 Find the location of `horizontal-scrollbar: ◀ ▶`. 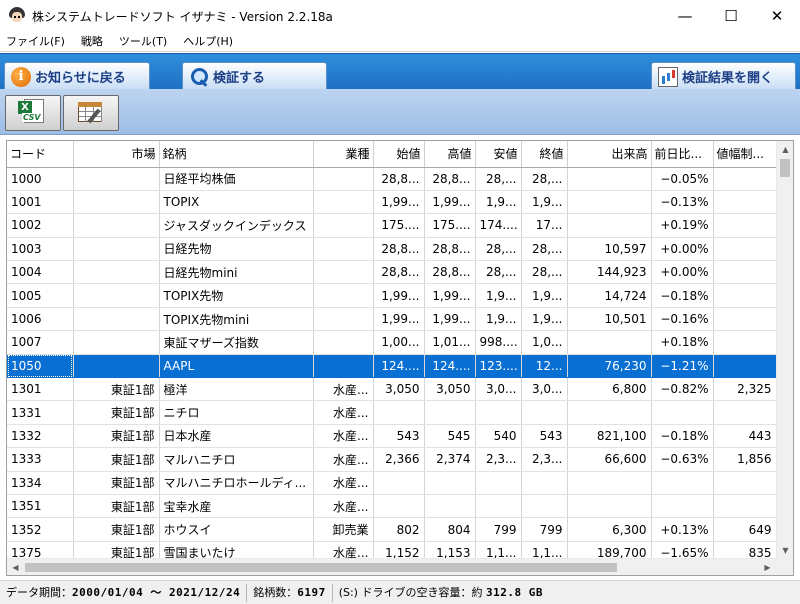

horizontal-scrollbar: ◀ ▶ is located at coordinates (391, 566).